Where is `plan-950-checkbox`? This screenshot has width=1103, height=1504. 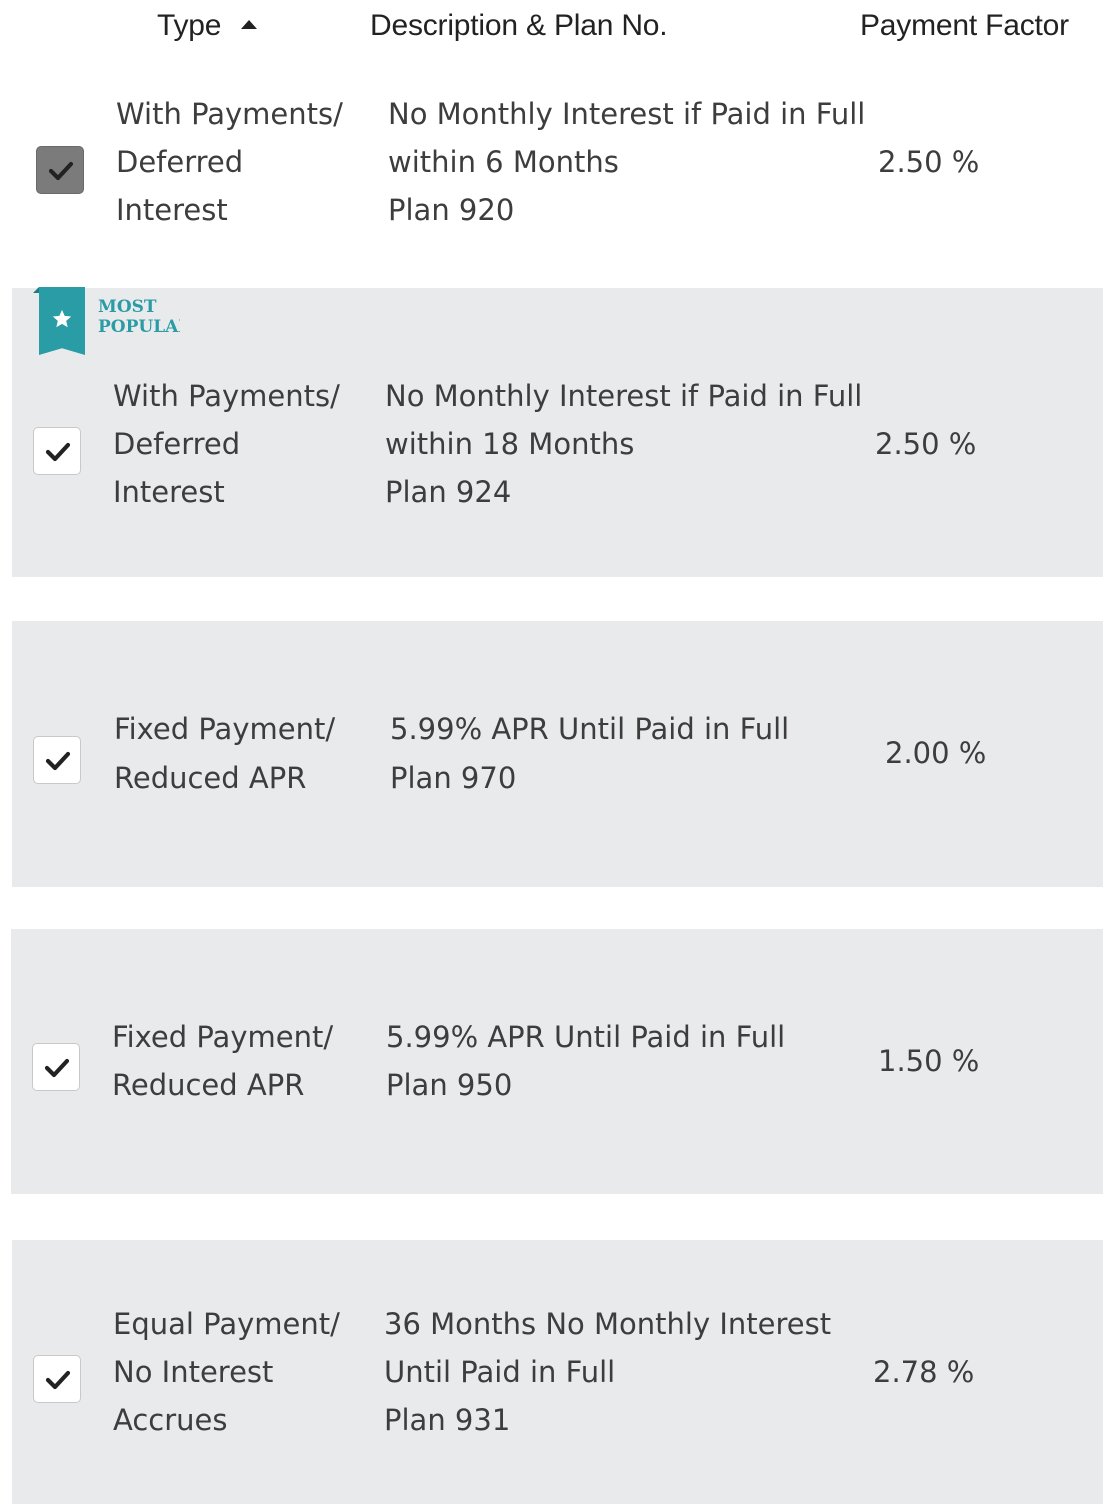
plan-950-checkbox is located at coordinates (56, 1067).